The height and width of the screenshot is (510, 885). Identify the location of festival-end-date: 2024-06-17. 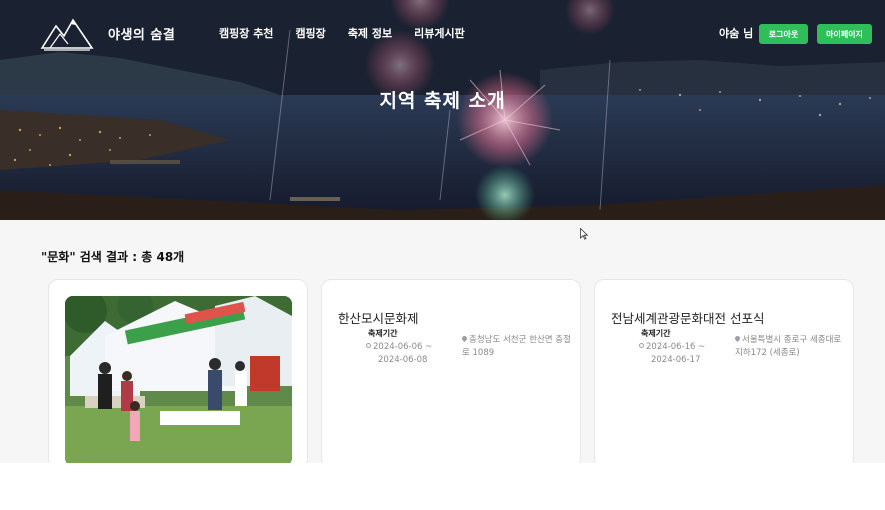
(676, 360).